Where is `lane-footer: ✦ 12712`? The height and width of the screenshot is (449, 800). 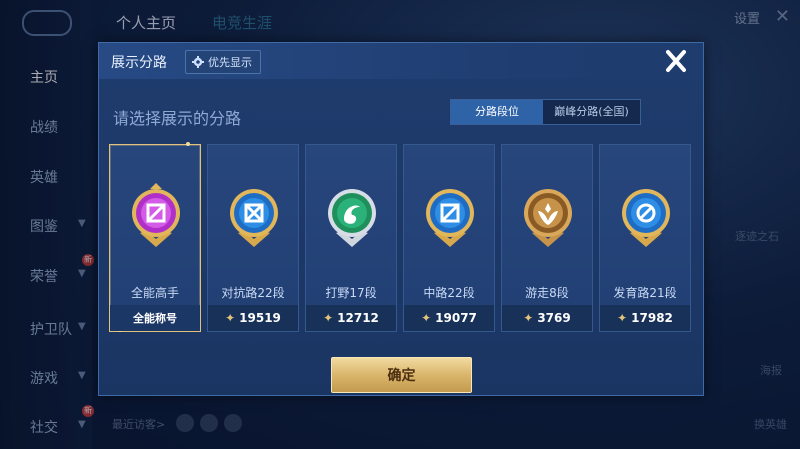 lane-footer: ✦ 12712 is located at coordinates (351, 318).